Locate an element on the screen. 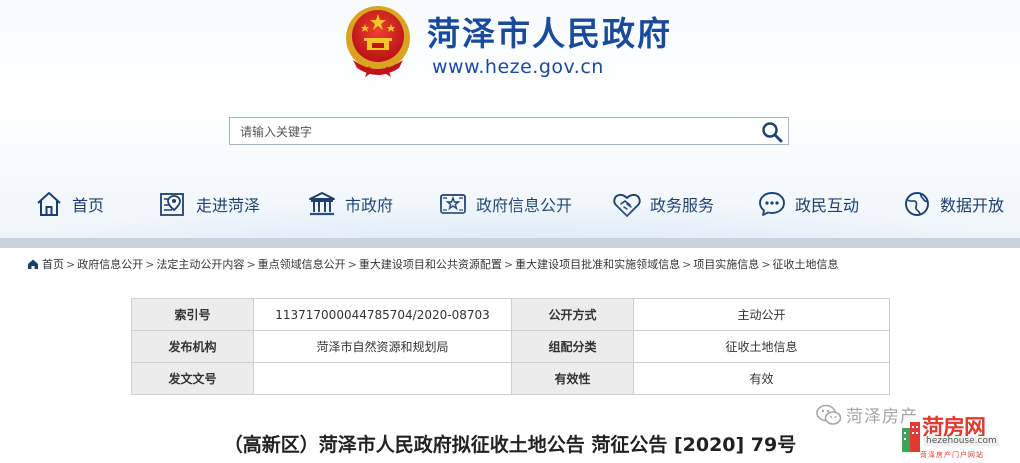 The image size is (1020, 463). nav-item-info-disclosure: 政府信息公开 is located at coordinates (505, 204).